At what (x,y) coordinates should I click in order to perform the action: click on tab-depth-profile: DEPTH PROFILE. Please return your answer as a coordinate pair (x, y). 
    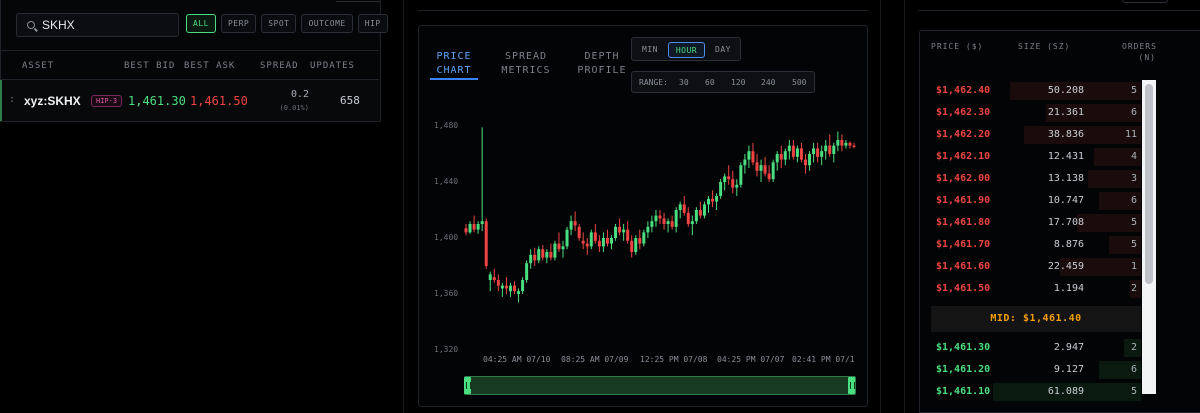
    Looking at the image, I should click on (602, 64).